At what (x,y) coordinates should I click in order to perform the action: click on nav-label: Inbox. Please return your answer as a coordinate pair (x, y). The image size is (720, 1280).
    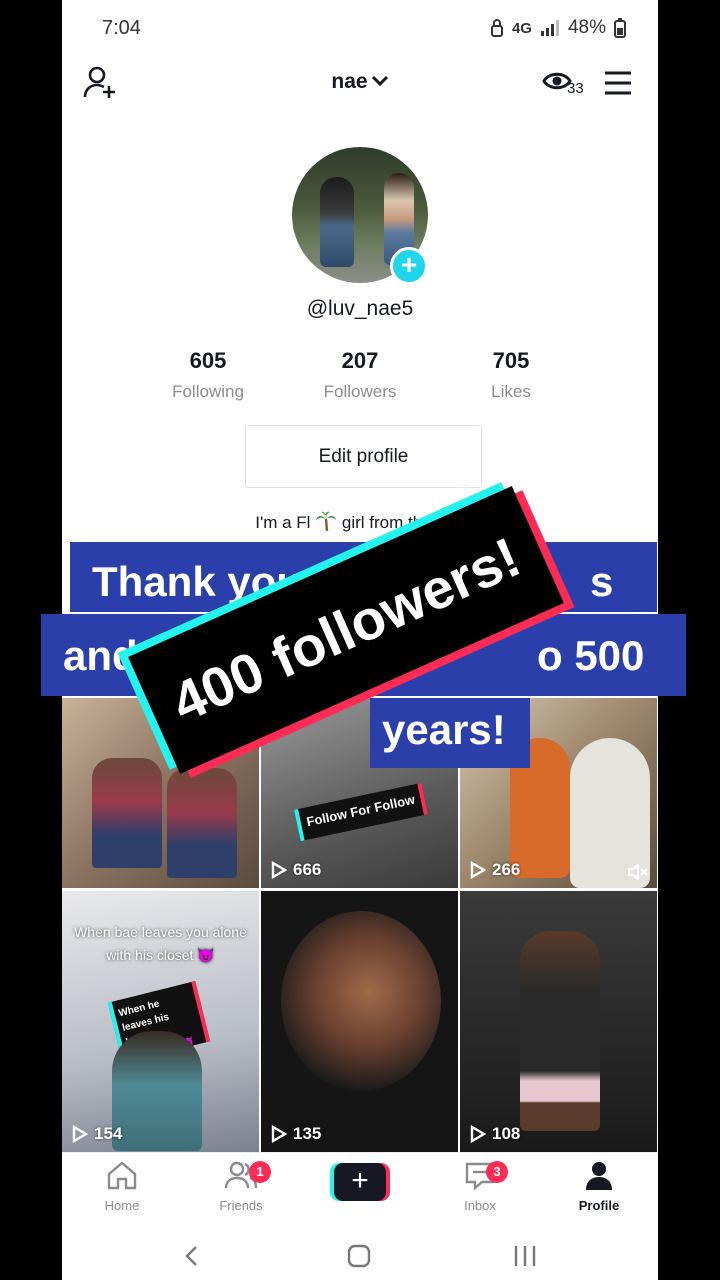
    Looking at the image, I should click on (480, 1205).